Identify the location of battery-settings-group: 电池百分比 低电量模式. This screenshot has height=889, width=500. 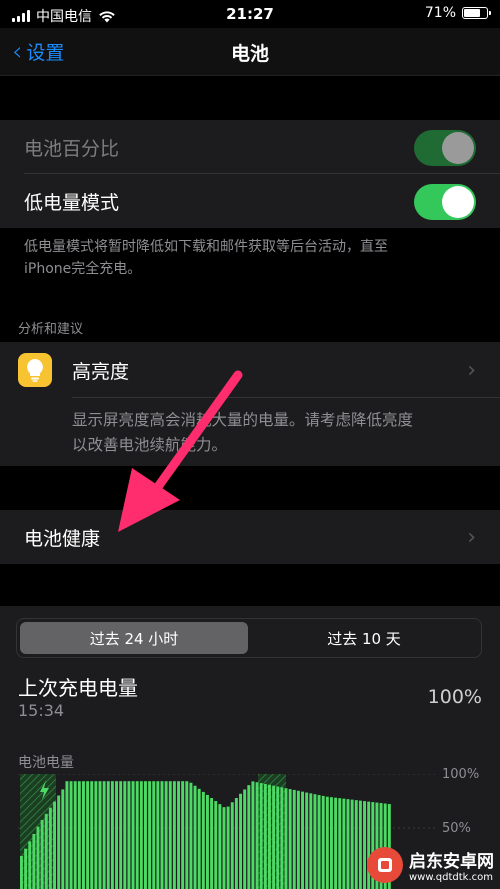
(250, 174).